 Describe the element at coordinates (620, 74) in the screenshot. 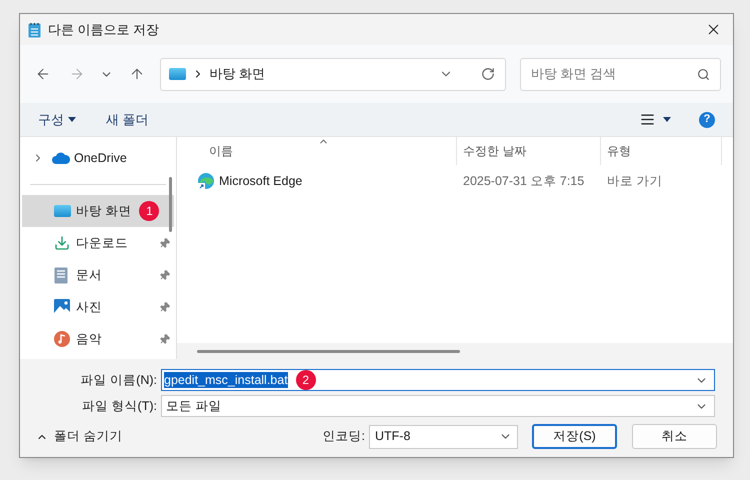

I see `search-field: 바탕 화면 검색` at that location.